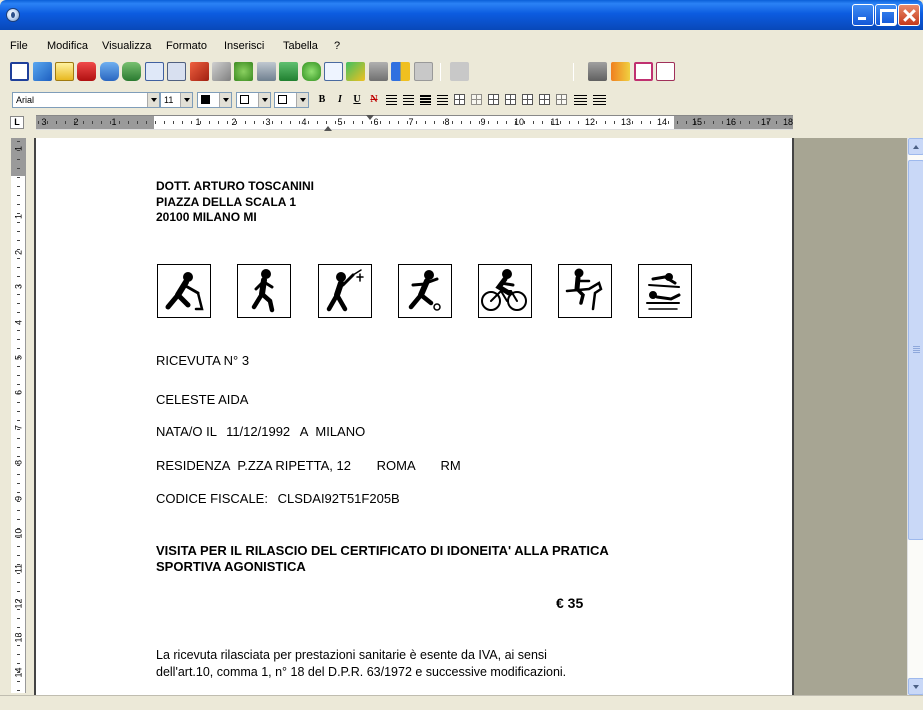 This screenshot has height=710, width=923. Describe the element at coordinates (13, 15) in the screenshot. I see `app-icon` at that location.